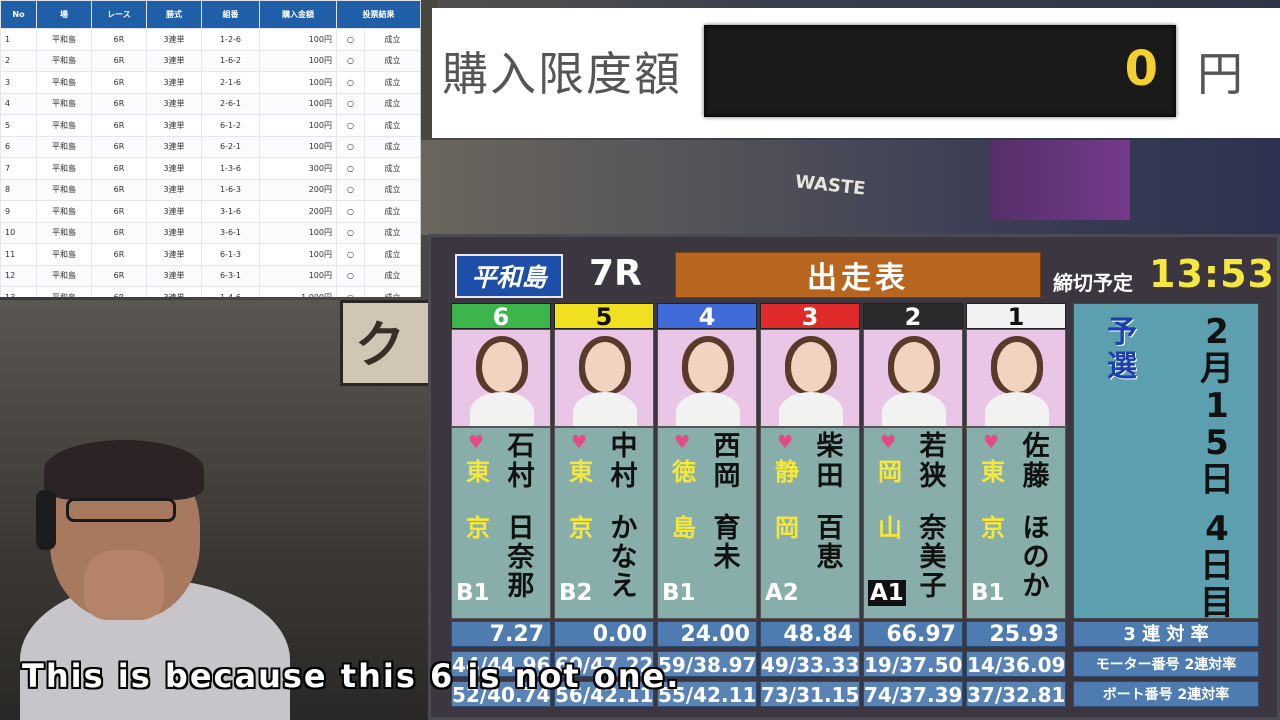 The width and height of the screenshot is (1280, 720). Describe the element at coordinates (1166, 694) in the screenshot. I see `boat-label: ボート番号 2連対率` at that location.